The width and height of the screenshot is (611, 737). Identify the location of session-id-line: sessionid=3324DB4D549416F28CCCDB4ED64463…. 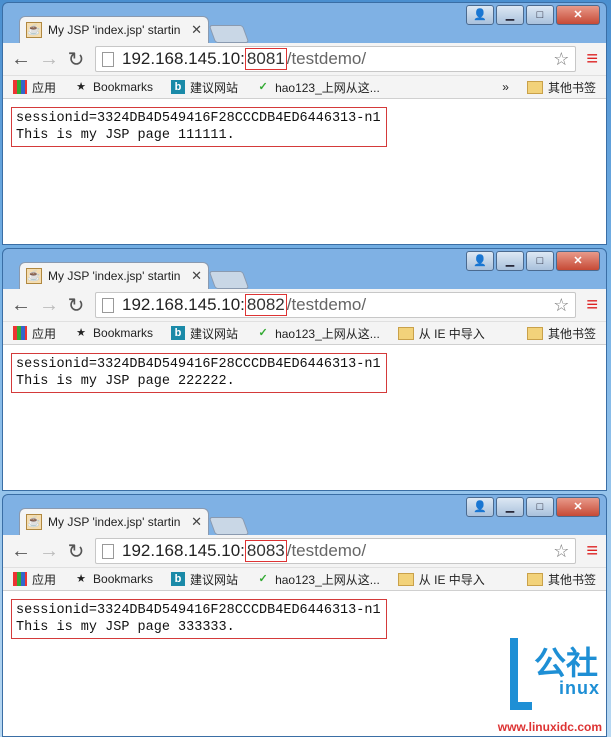
(198, 610).